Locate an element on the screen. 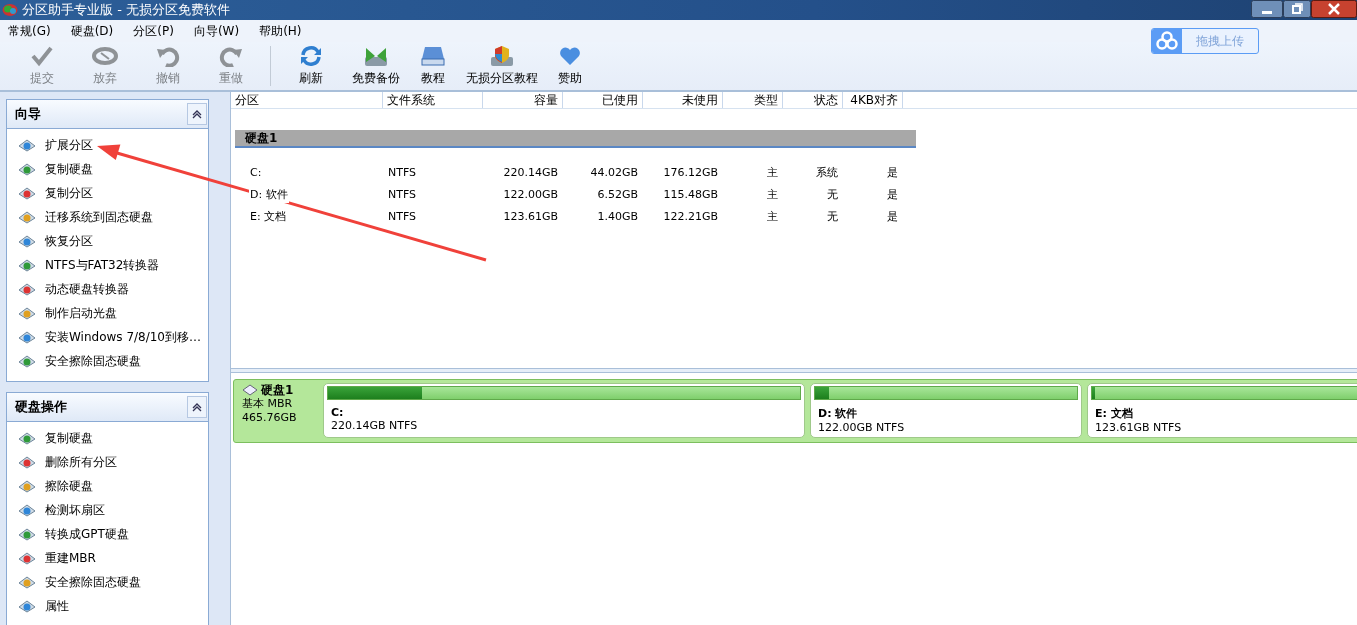 The image size is (1357, 625). minimize-button is located at coordinates (1267, 9).